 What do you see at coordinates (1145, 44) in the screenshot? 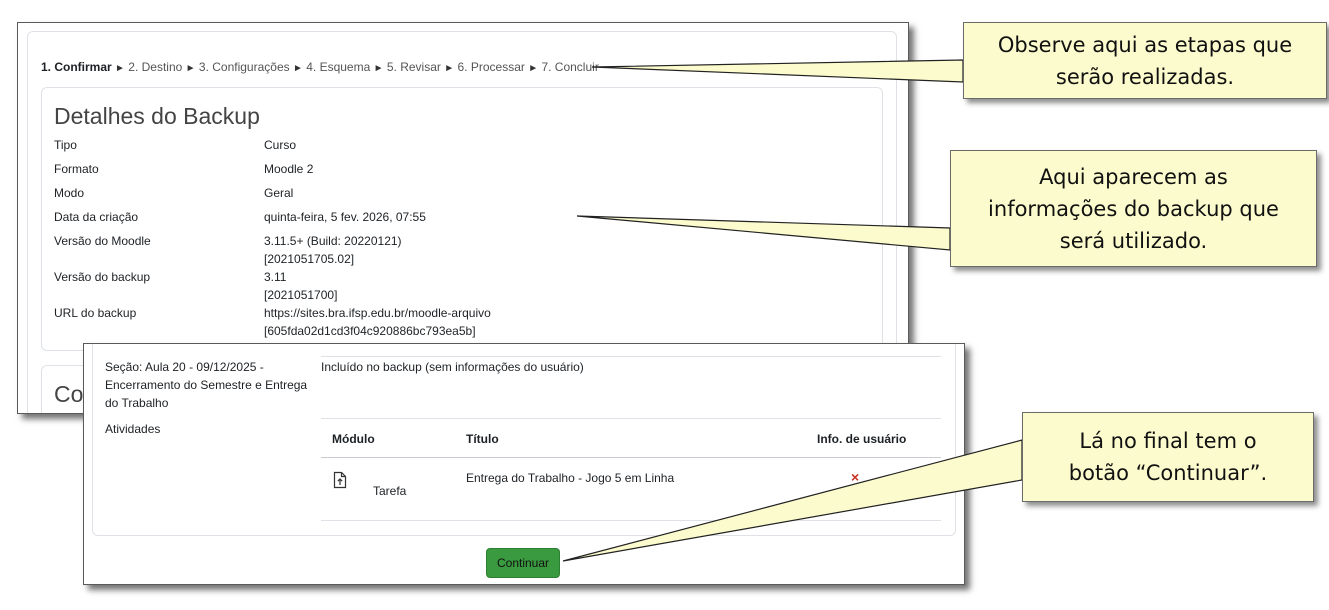
I see `callout-steps-line1: Observe aqui as etapas que` at bounding box center [1145, 44].